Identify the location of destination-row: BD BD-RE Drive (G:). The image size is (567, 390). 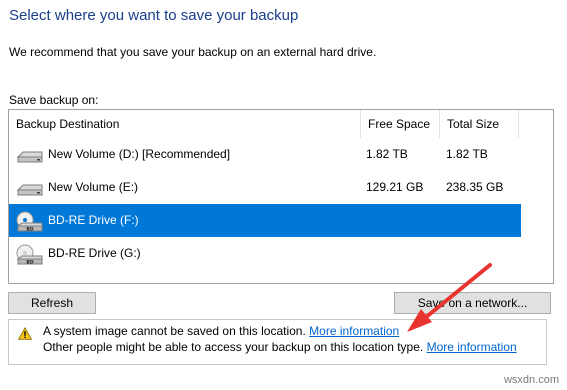
(265, 253).